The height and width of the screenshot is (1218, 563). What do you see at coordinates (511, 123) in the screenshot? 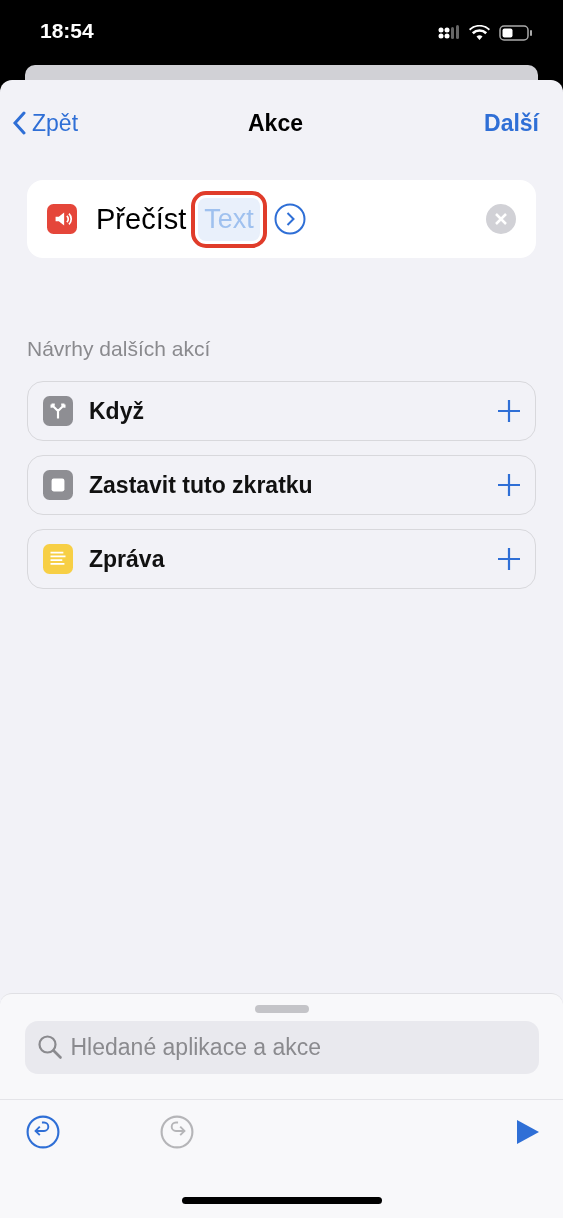
I see `next-button: Další` at bounding box center [511, 123].